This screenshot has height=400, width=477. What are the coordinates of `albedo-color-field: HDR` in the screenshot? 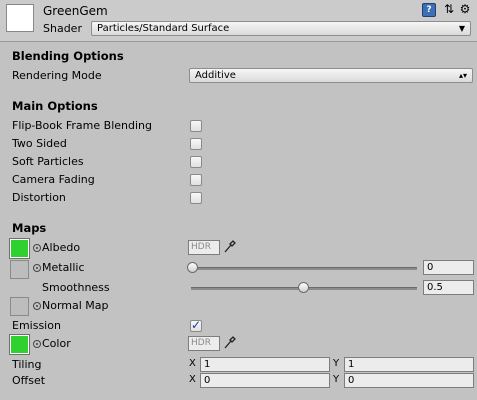 It's located at (204, 247).